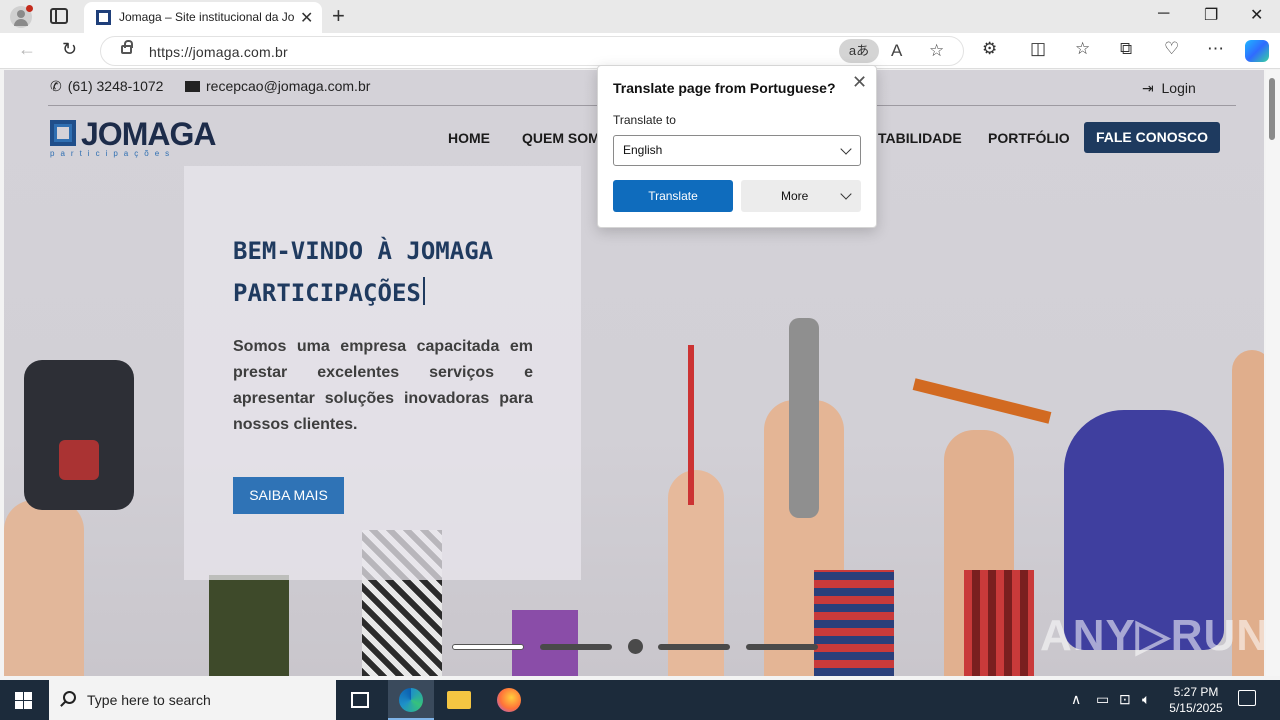  Describe the element at coordinates (27, 49) in the screenshot. I see `back-icon: ←` at that location.